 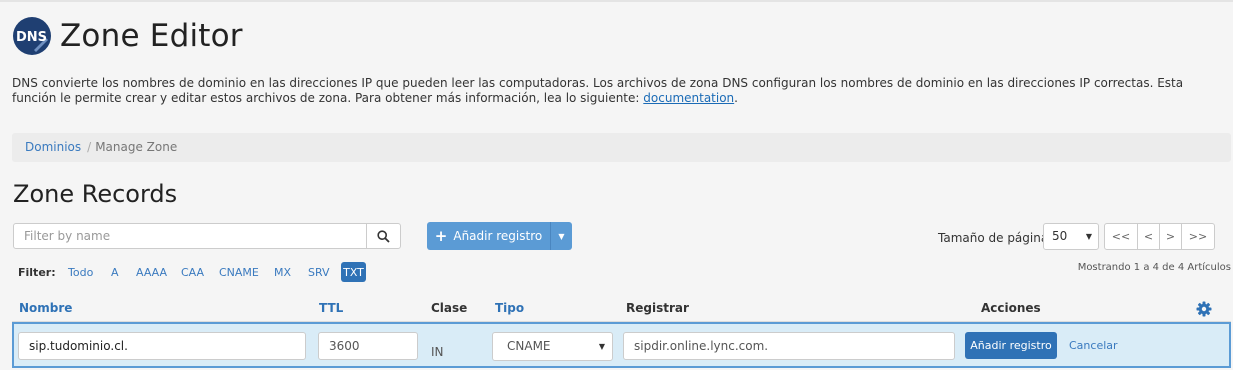 What do you see at coordinates (993, 238) in the screenshot?
I see `page-size-label: Tamaño de página` at bounding box center [993, 238].